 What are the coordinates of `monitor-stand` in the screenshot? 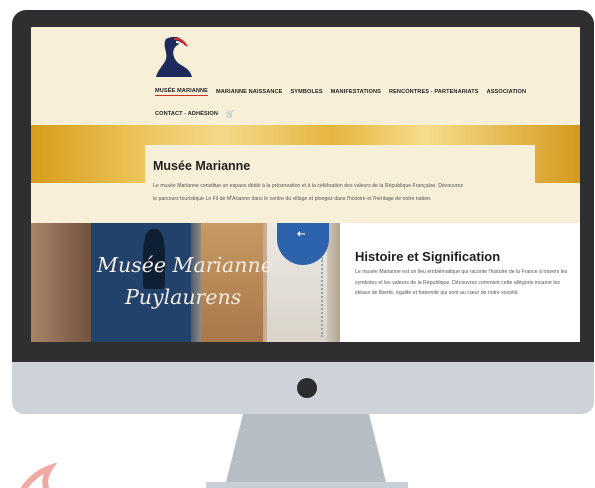 It's located at (307, 451).